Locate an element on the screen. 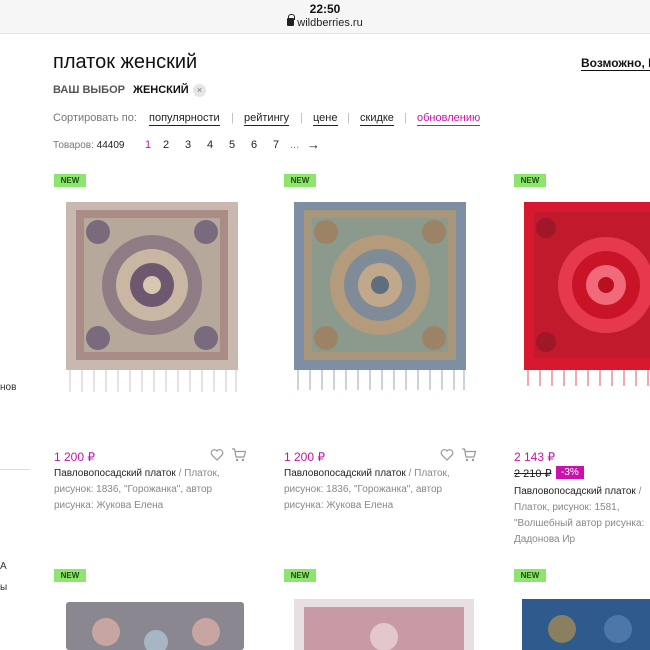 Image resolution: width=650 pixels, height=650 pixels. next-page-arrow-icon: → is located at coordinates (313, 144).